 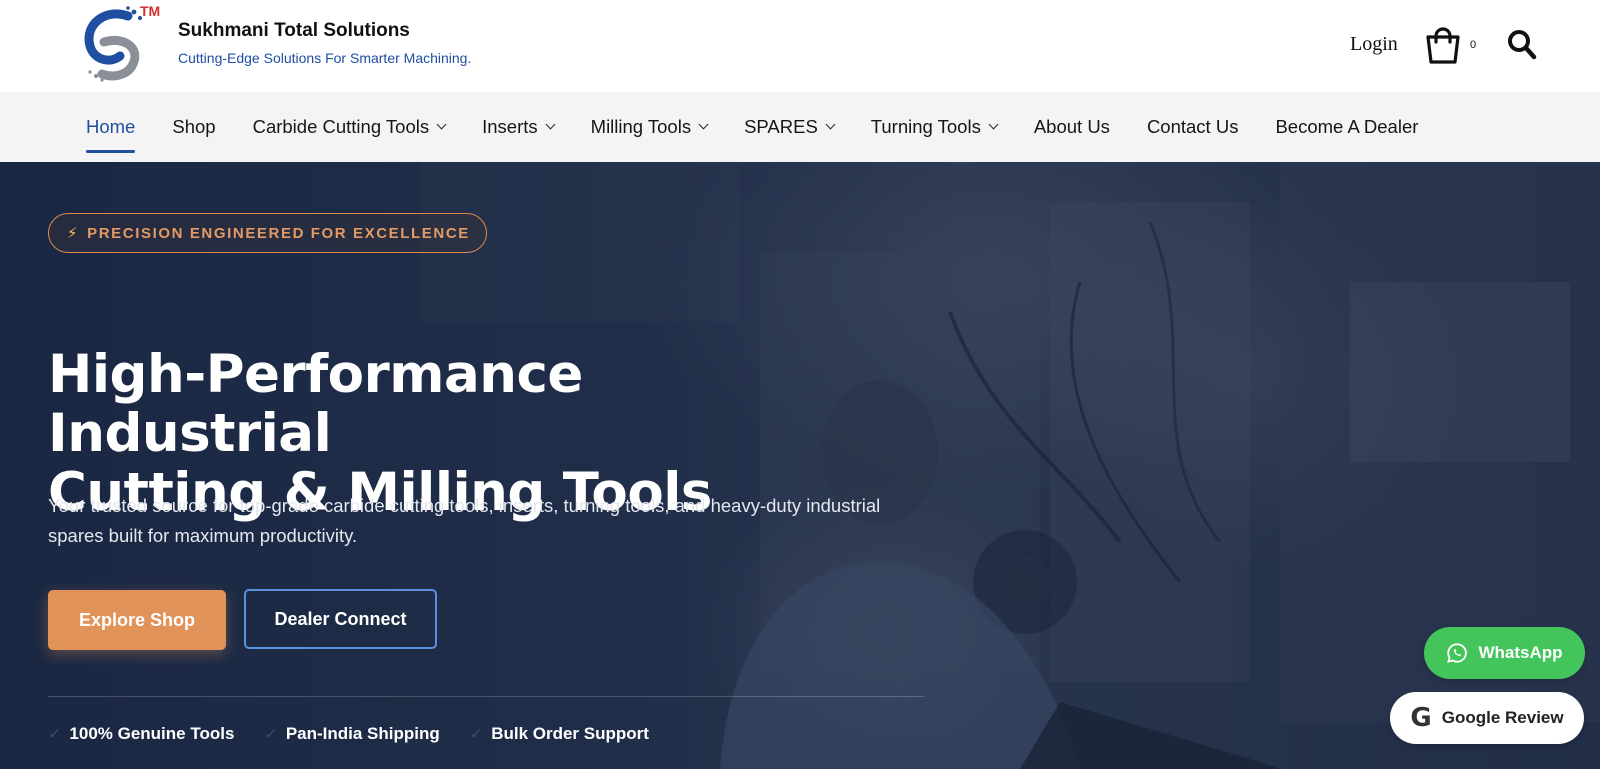 What do you see at coordinates (486, 696) in the screenshot?
I see `hero-divider` at bounding box center [486, 696].